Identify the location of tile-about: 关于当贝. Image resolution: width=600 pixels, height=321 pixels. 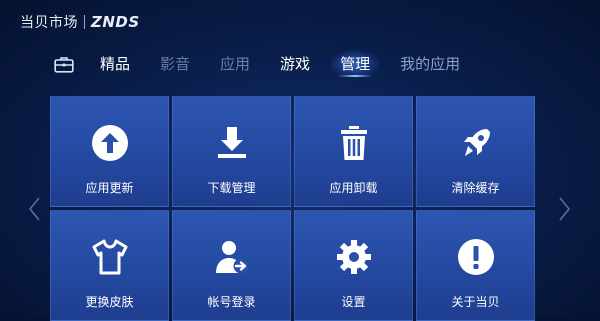
(475, 265).